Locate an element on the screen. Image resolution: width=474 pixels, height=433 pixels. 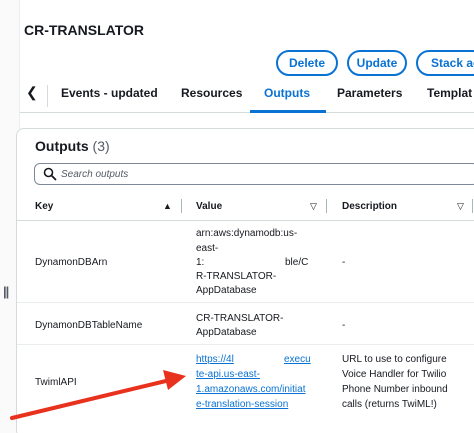
value-line: arn:aws:dynamodb:us- is located at coordinates (247, 233).